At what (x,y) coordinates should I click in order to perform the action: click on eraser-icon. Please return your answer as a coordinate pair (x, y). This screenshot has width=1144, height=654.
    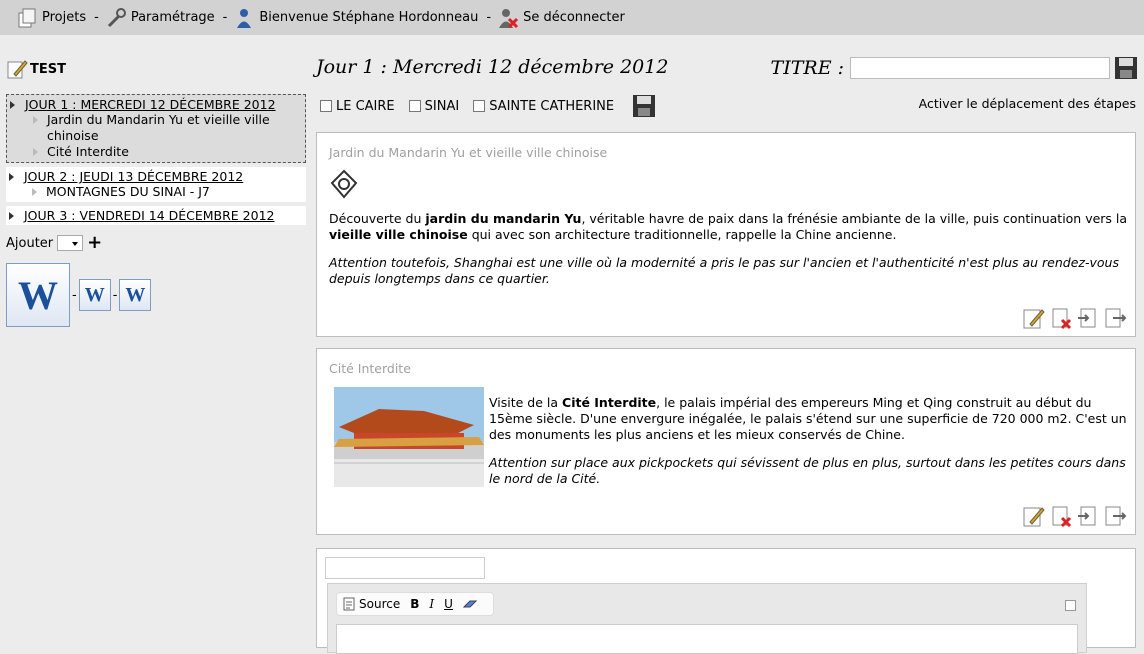
    Looking at the image, I should click on (469, 604).